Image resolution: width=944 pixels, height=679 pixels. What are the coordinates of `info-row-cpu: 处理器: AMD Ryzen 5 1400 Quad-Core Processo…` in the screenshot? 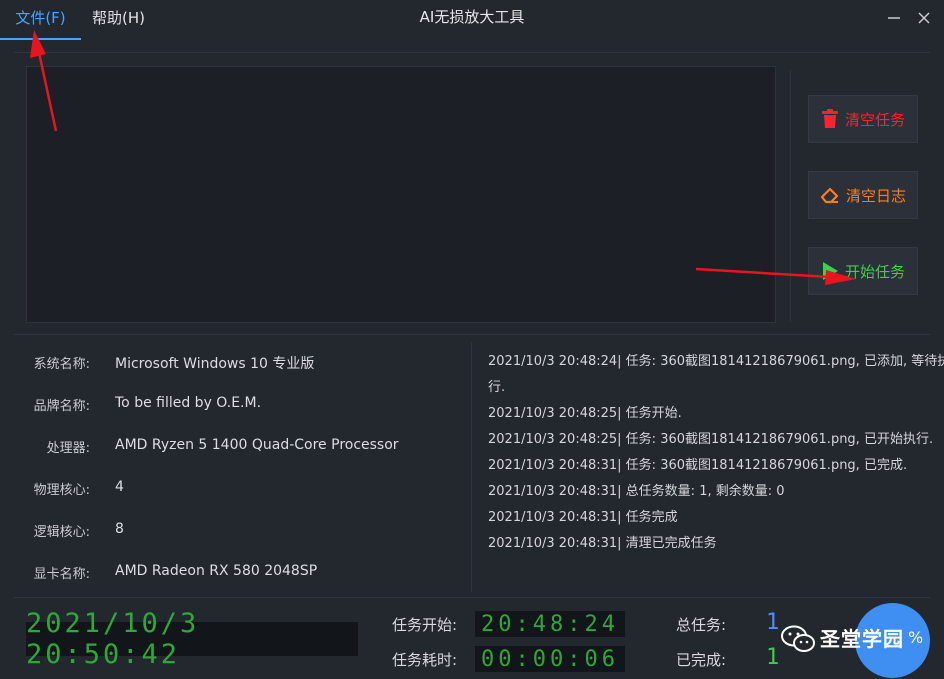 It's located at (235, 447).